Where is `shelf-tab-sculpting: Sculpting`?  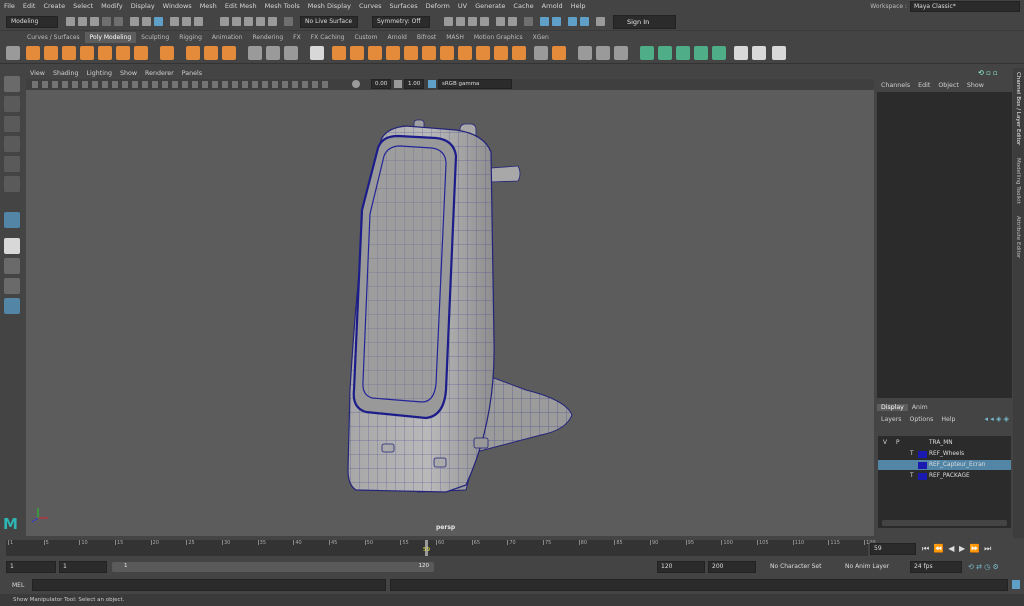
shelf-tab-sculpting: Sculpting is located at coordinates (155, 37).